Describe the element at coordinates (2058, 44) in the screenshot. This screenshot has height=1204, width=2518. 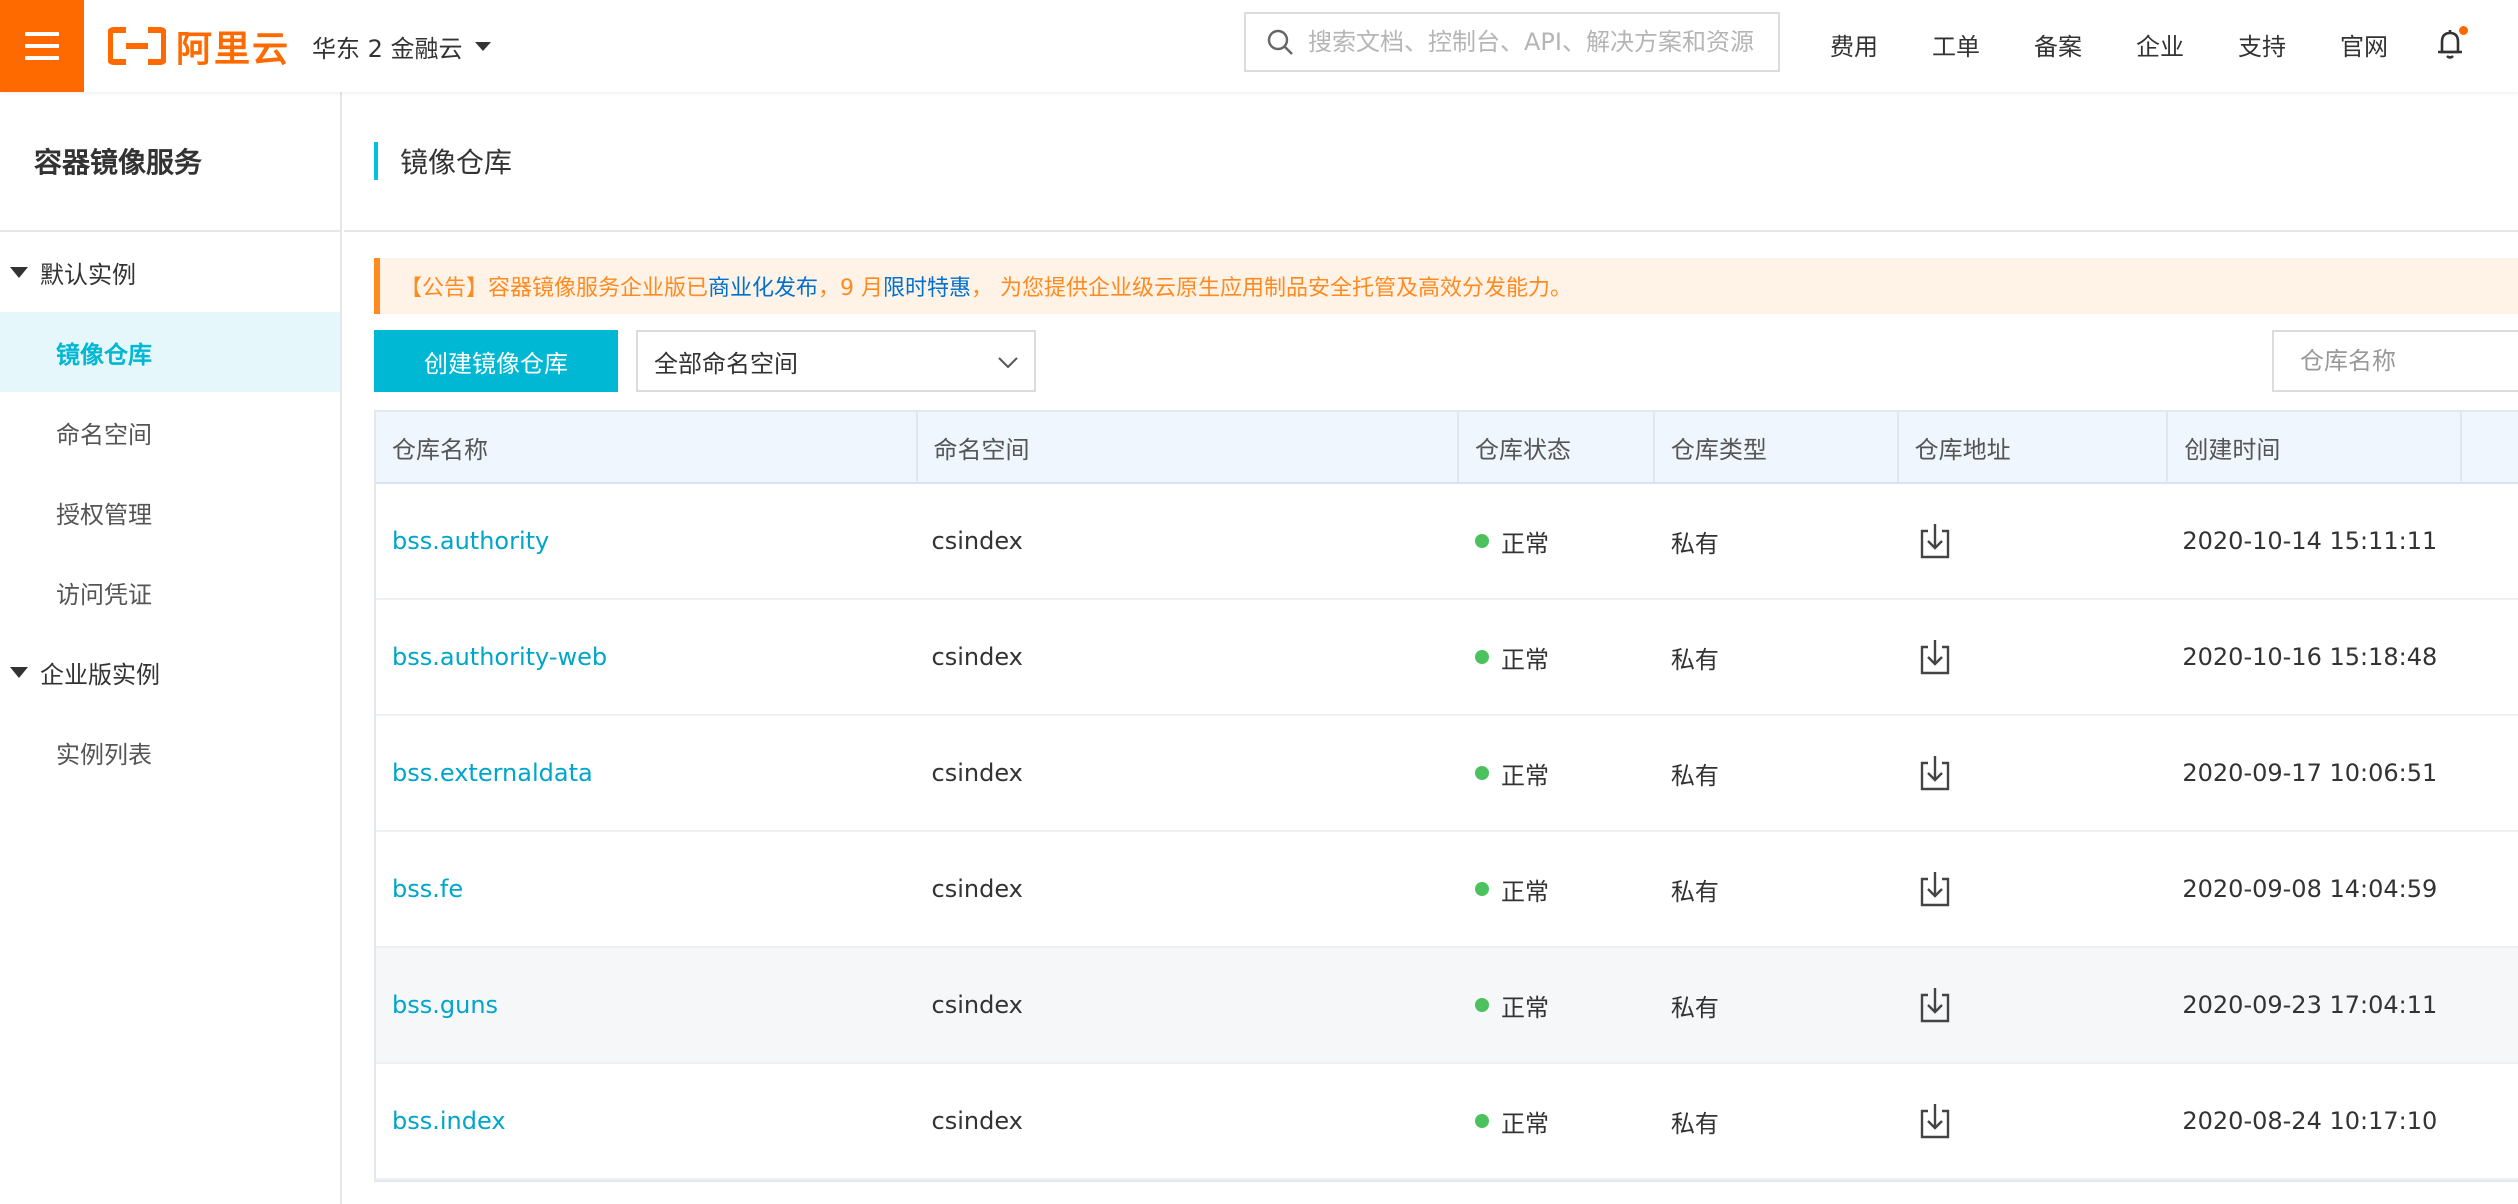
I see `nav-icp: 备案` at that location.